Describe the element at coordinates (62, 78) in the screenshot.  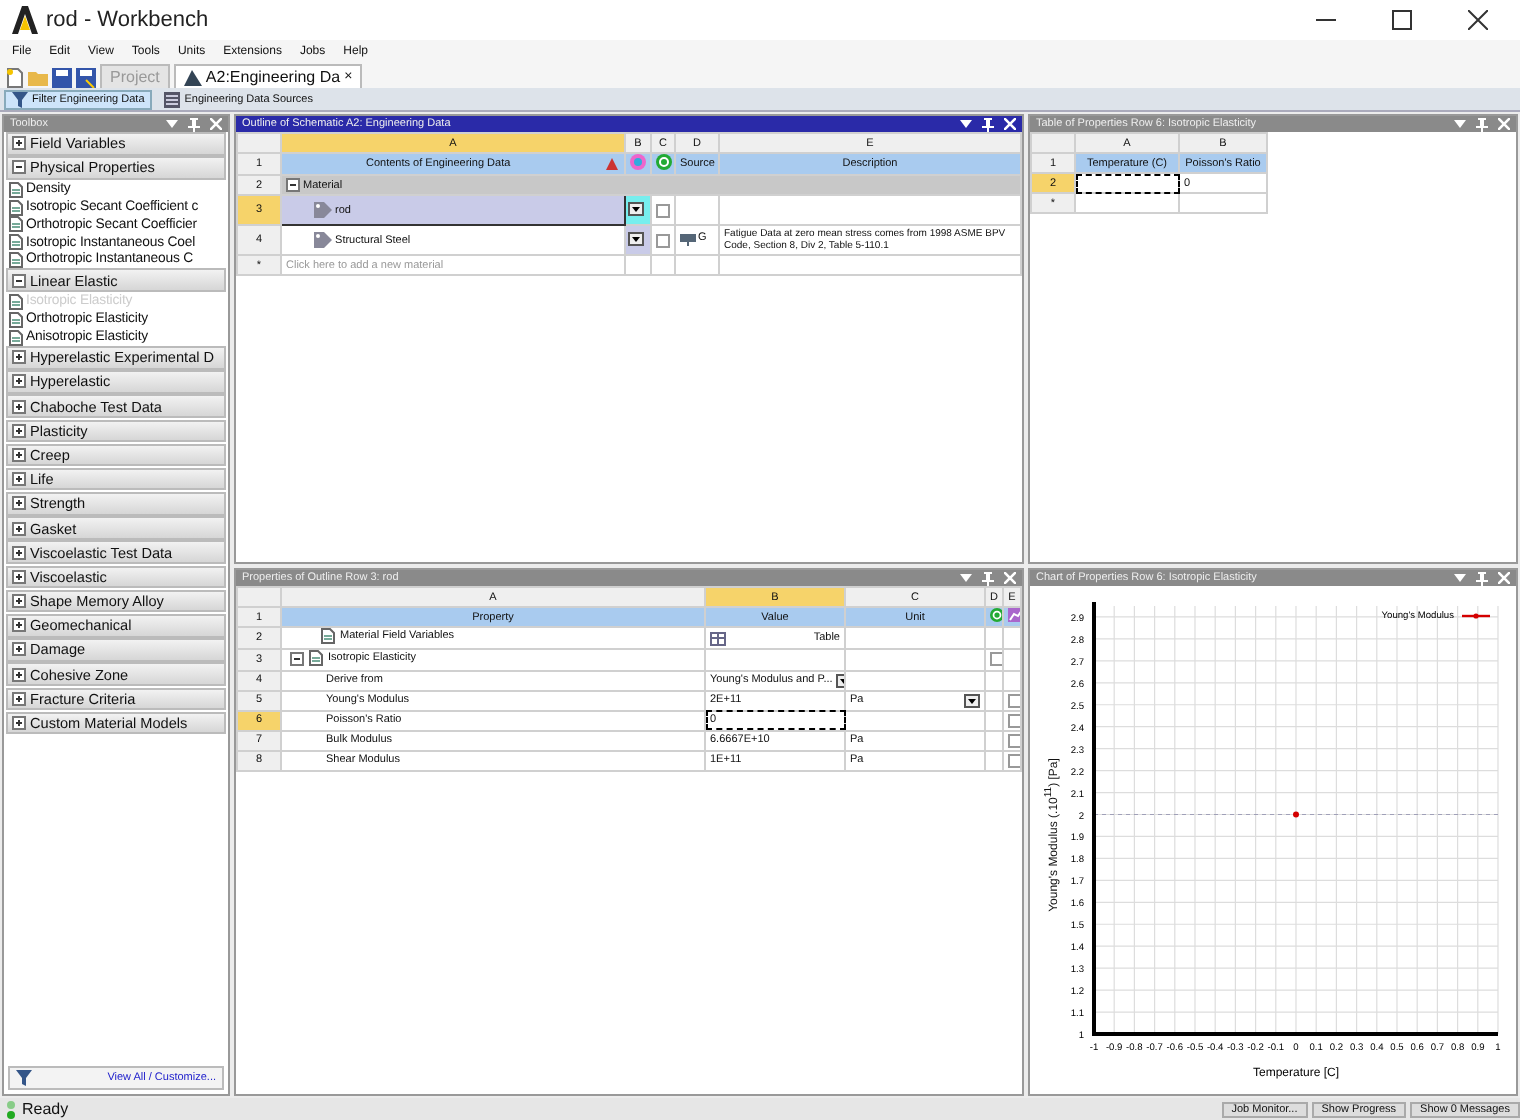
I see `save-icon` at that location.